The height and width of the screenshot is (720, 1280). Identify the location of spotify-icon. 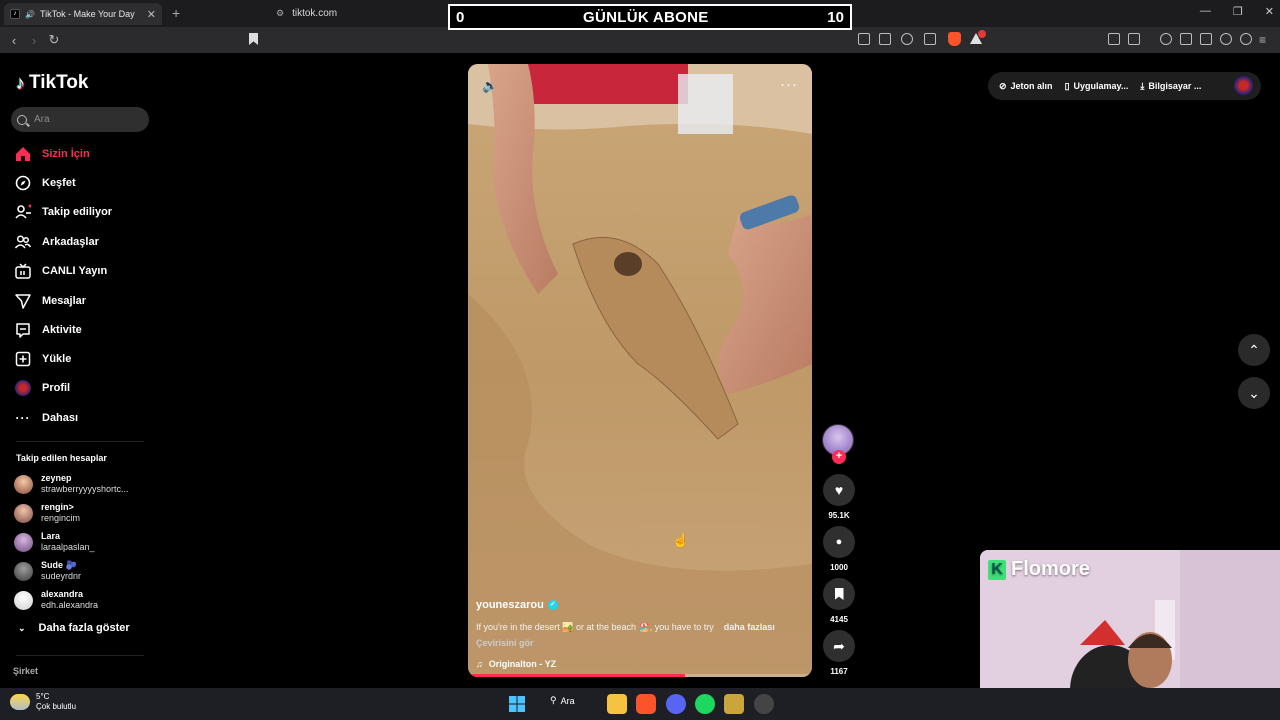
(705, 704).